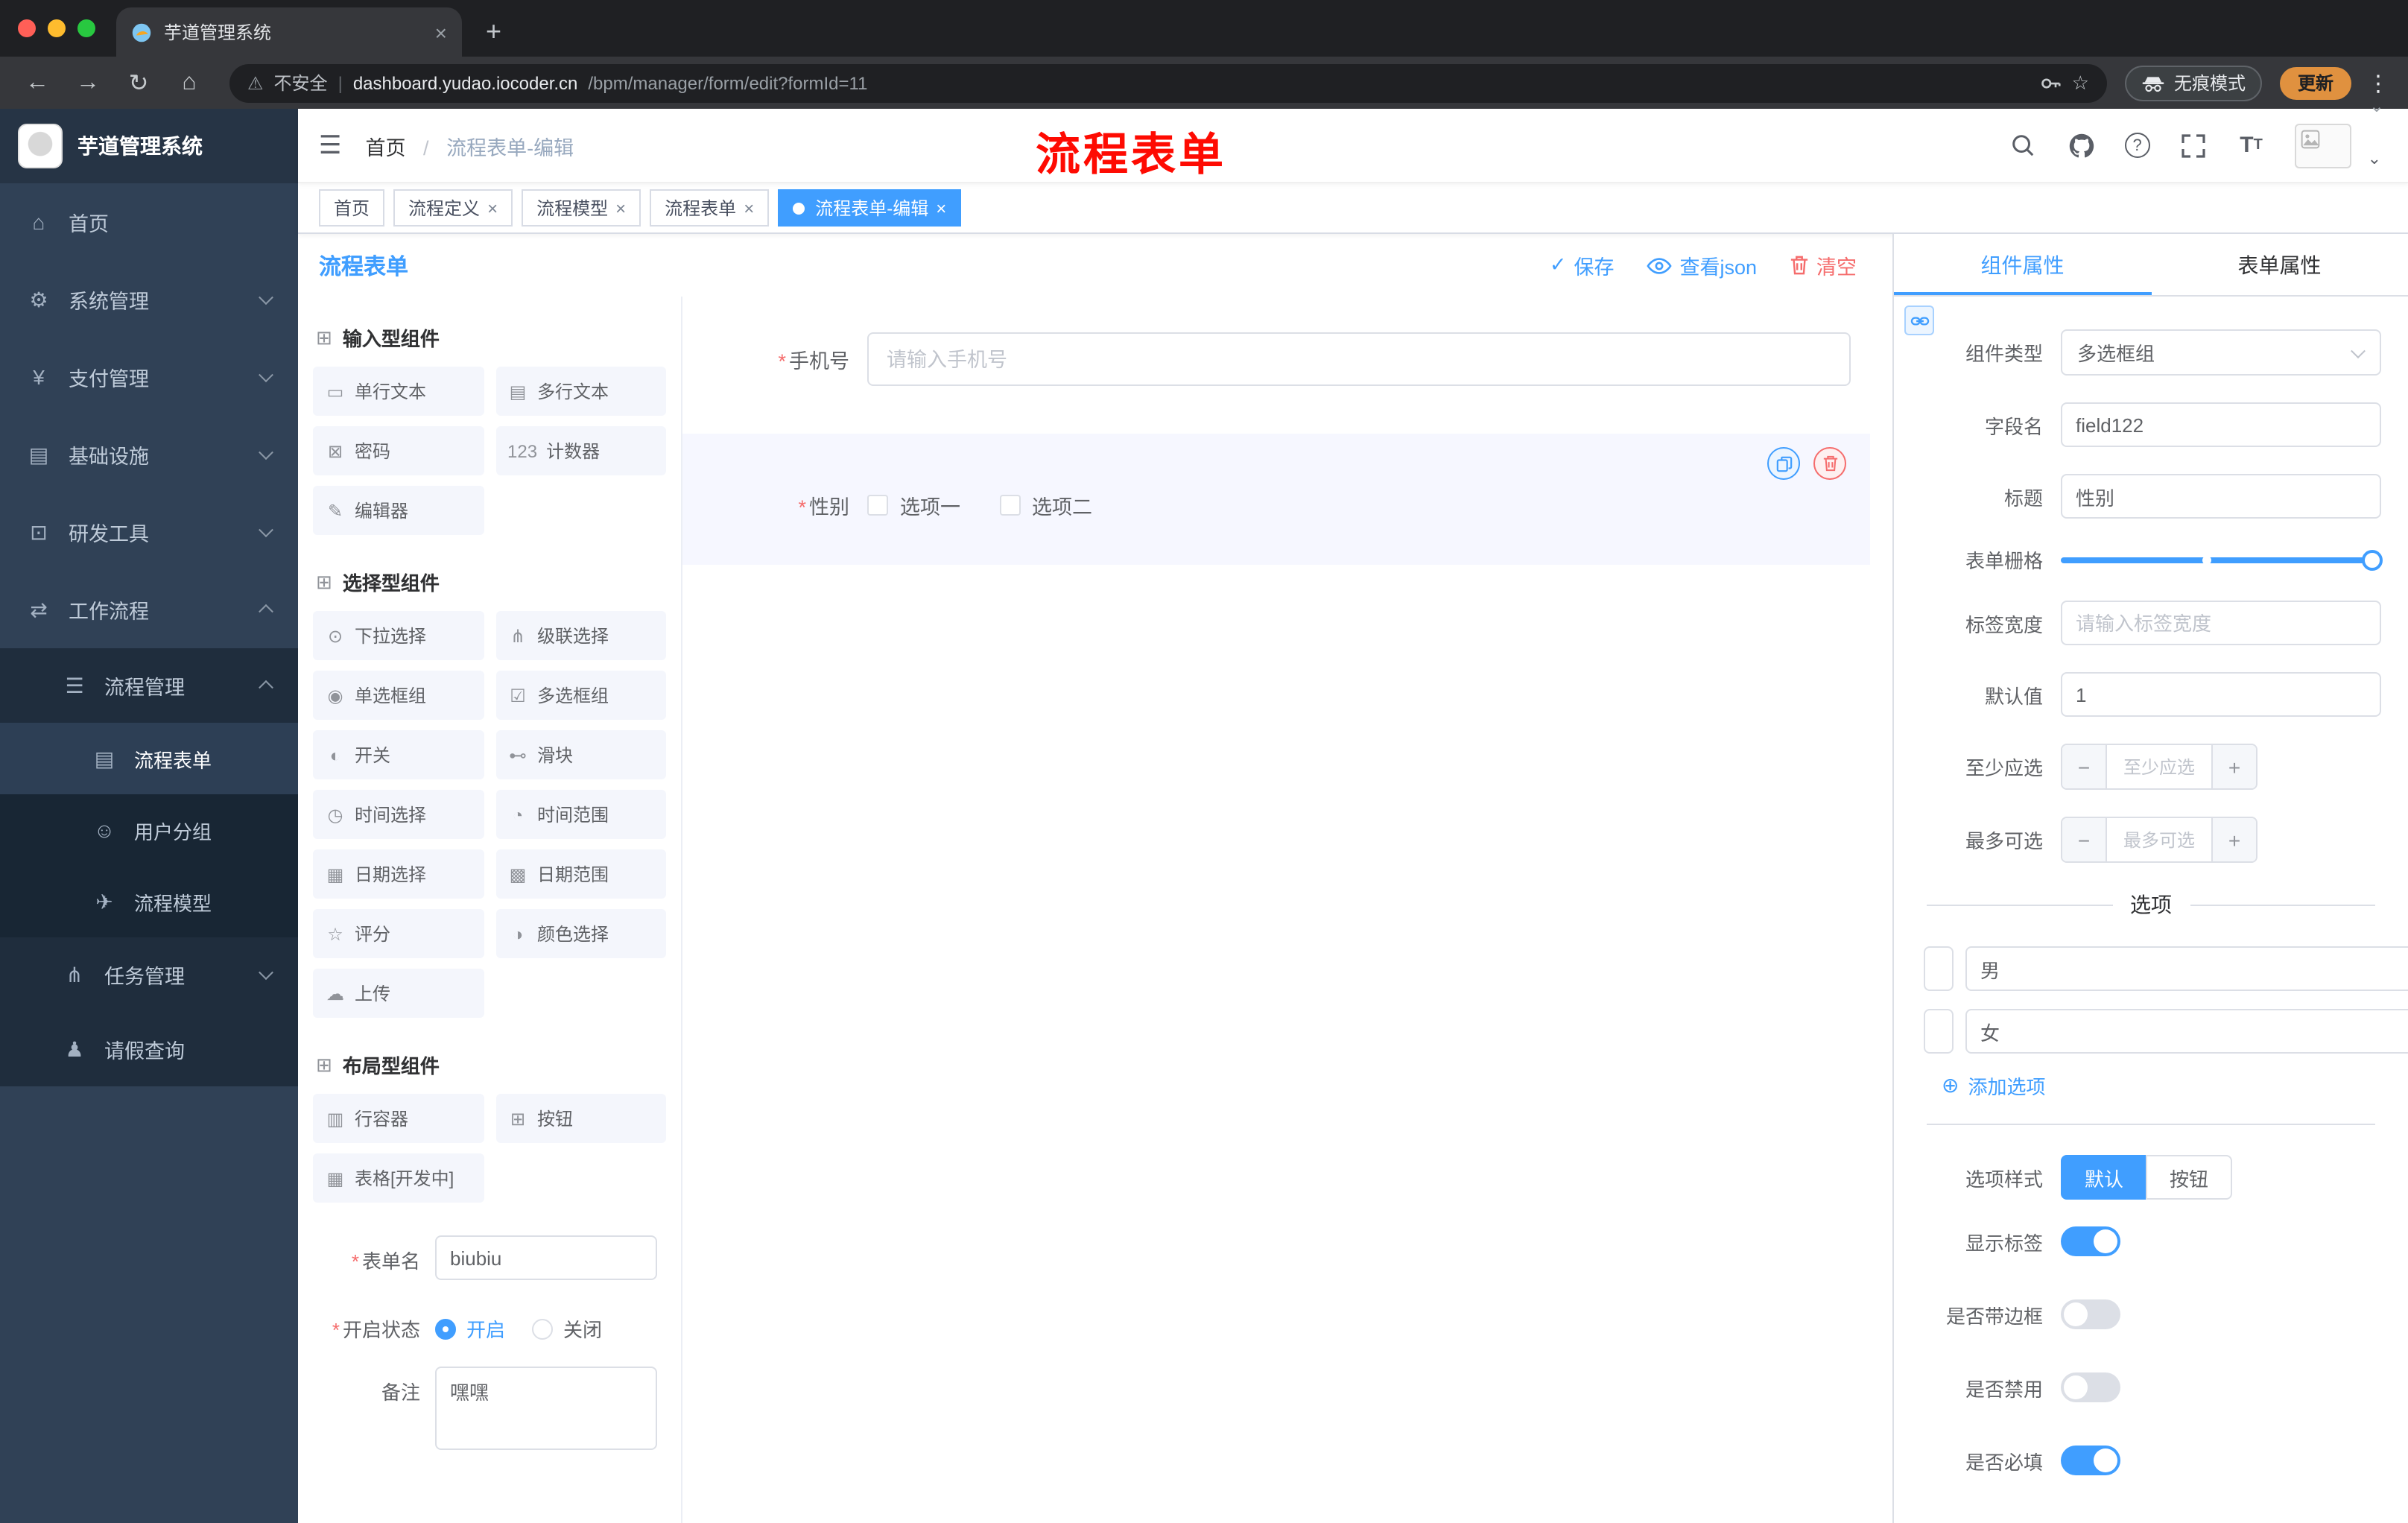 The height and width of the screenshot is (1523, 2408). What do you see at coordinates (580, 695) in the screenshot?
I see `component-chip: ☑ 多选框组` at bounding box center [580, 695].